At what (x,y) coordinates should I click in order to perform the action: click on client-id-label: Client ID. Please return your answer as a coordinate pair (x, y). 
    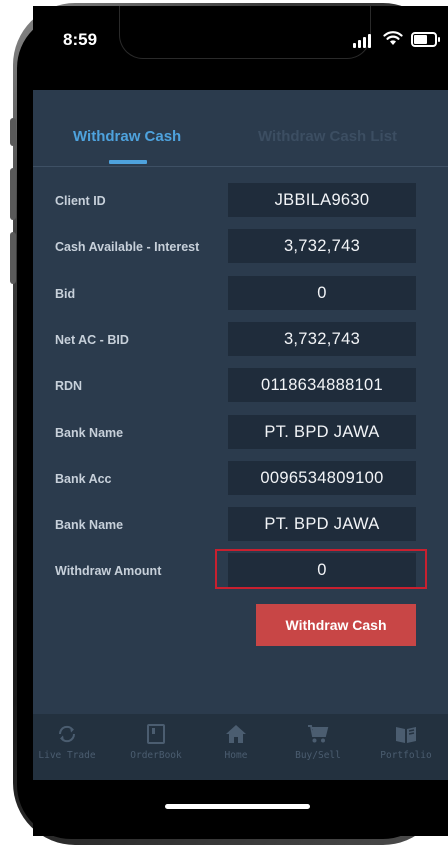
    Looking at the image, I should click on (80, 201).